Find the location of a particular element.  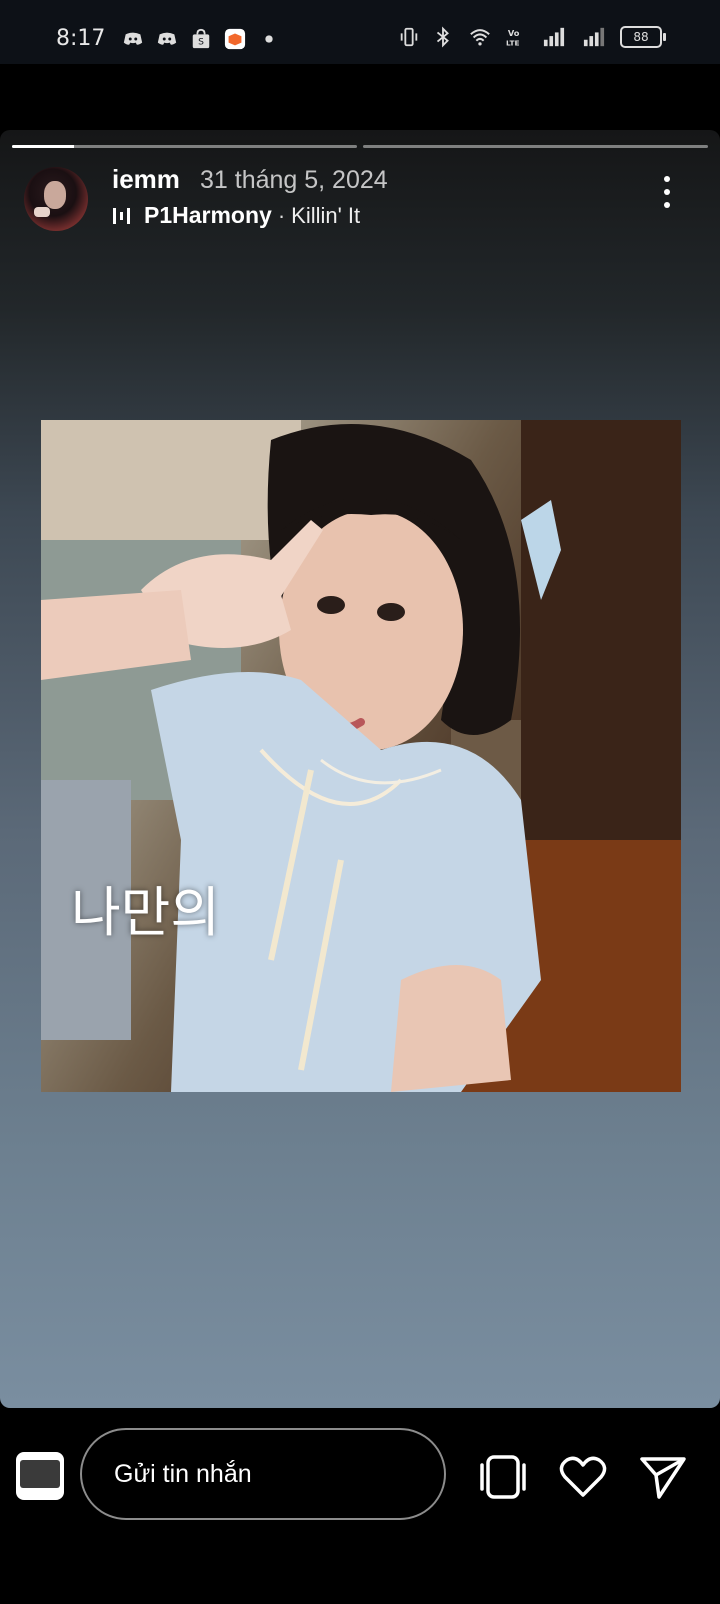

stickers-button is located at coordinates (503, 1477).